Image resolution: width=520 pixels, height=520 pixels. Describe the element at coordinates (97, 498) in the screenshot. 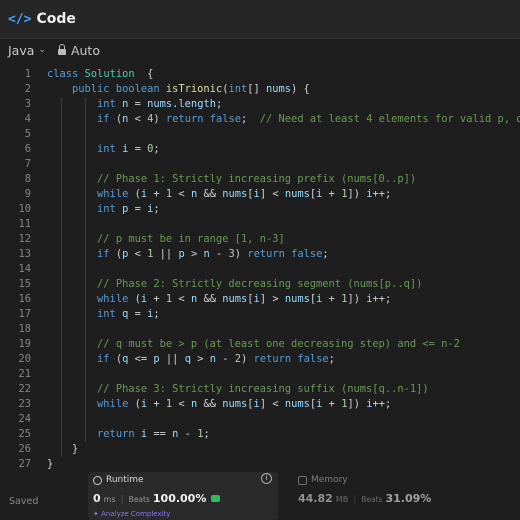

I see `runtime-value: 0` at that location.